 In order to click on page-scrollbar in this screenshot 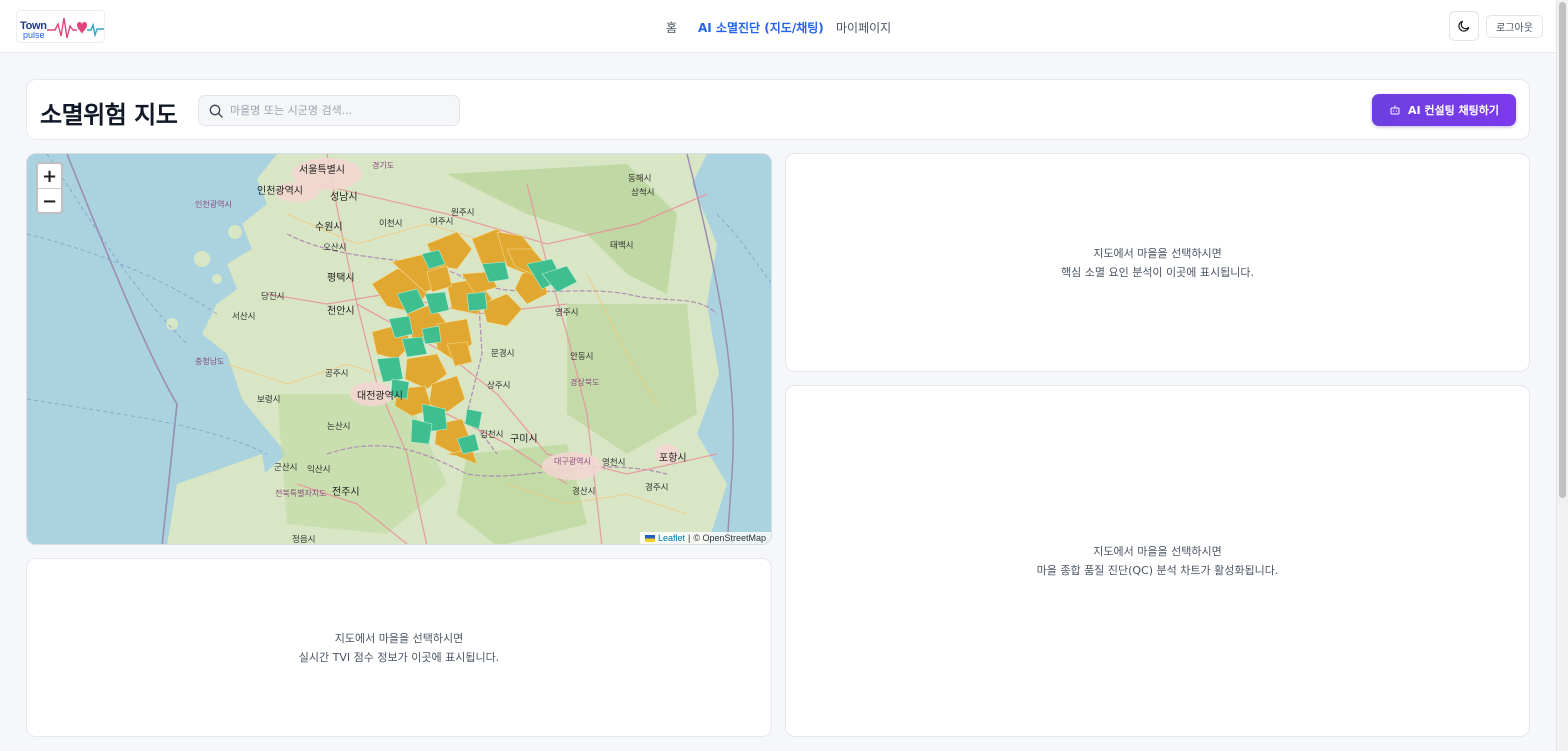, I will do `click(1562, 375)`.